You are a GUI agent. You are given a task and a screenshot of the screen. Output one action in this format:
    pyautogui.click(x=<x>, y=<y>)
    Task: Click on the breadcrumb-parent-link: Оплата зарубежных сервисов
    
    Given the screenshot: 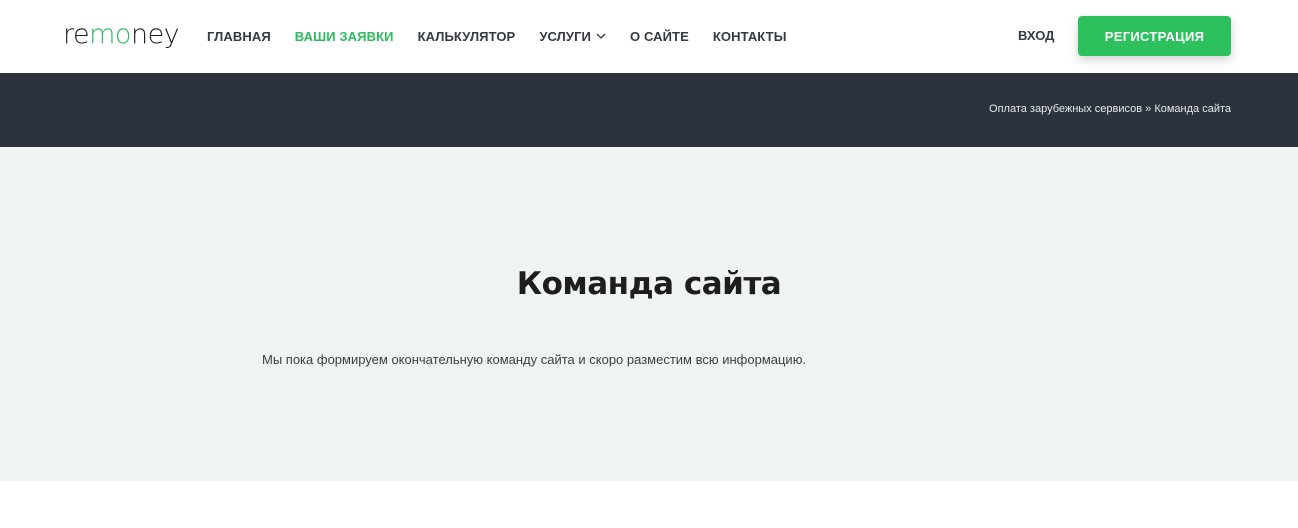 What is the action you would take?
    pyautogui.click(x=1065, y=109)
    